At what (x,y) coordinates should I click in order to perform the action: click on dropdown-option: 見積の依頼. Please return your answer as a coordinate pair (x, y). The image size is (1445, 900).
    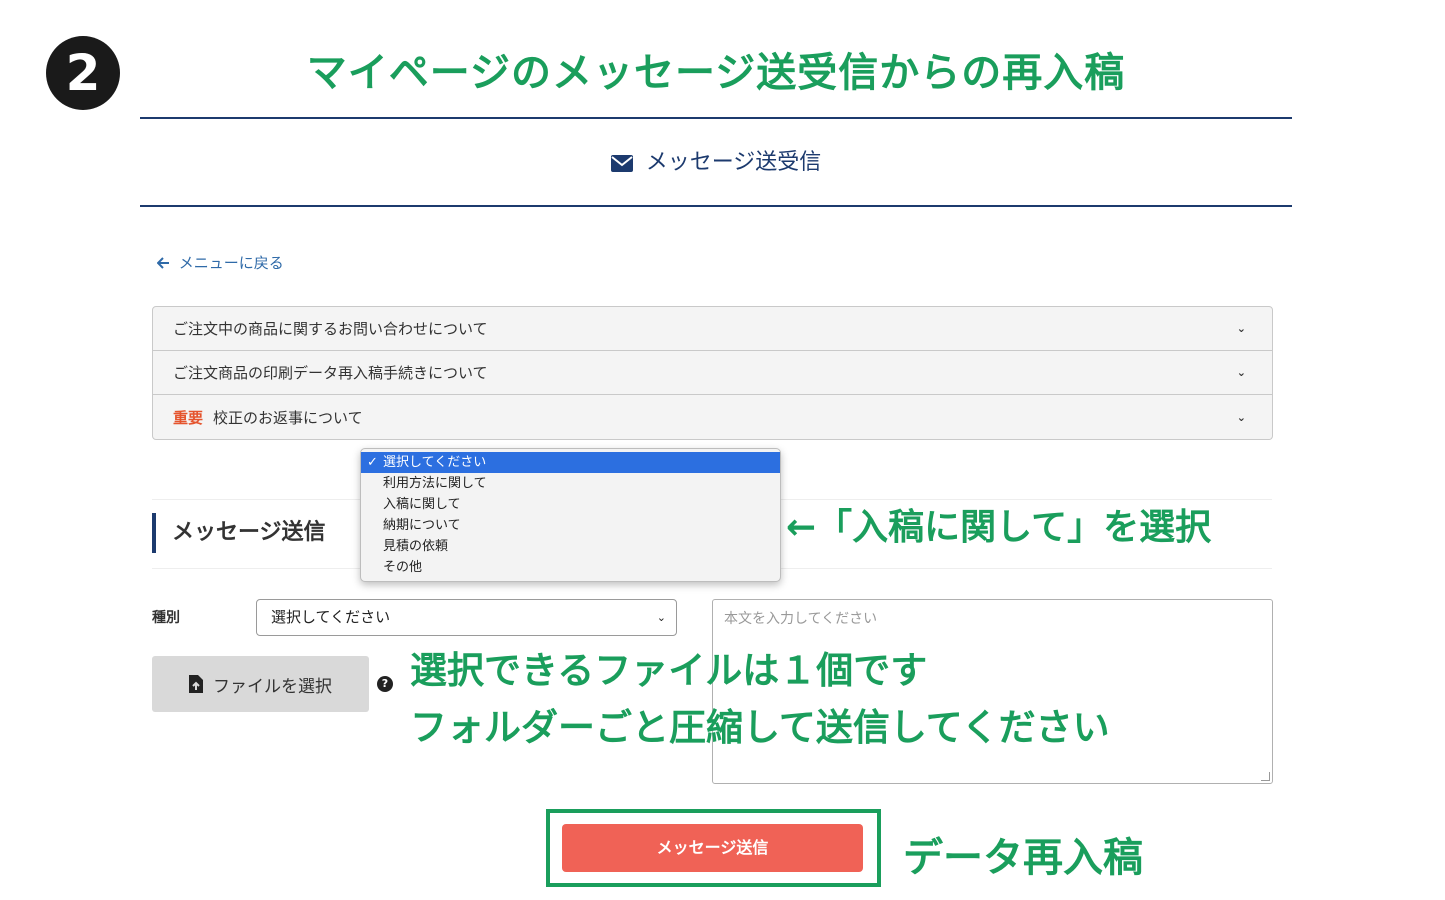
    Looking at the image, I should click on (570, 546).